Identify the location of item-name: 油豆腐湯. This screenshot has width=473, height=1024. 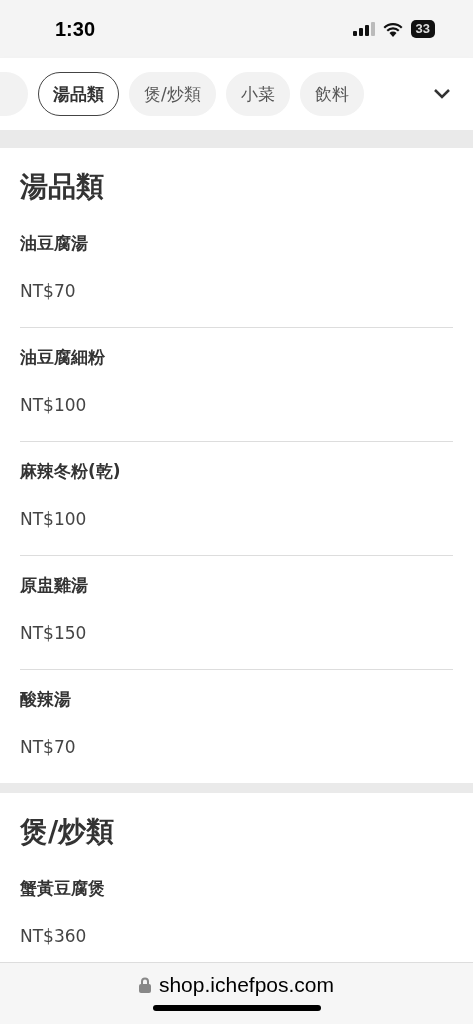
(236, 243).